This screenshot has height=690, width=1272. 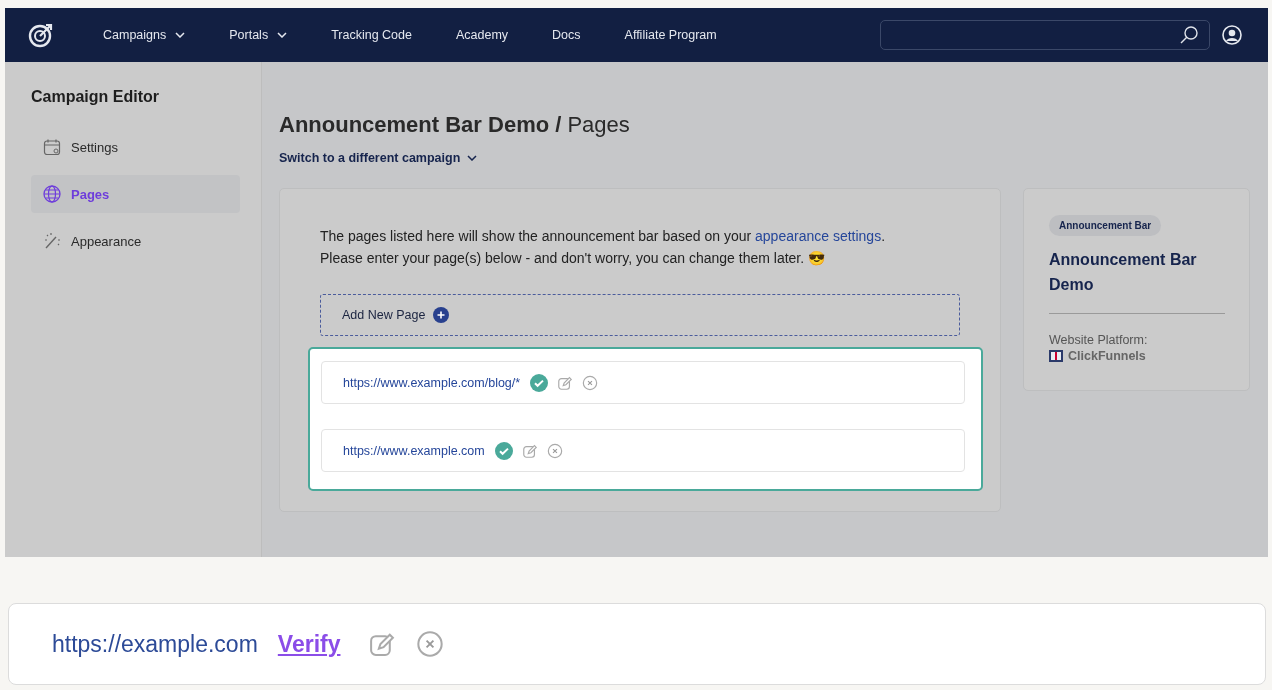 I want to click on platform-name: ClickFunnels, so click(x=1107, y=356).